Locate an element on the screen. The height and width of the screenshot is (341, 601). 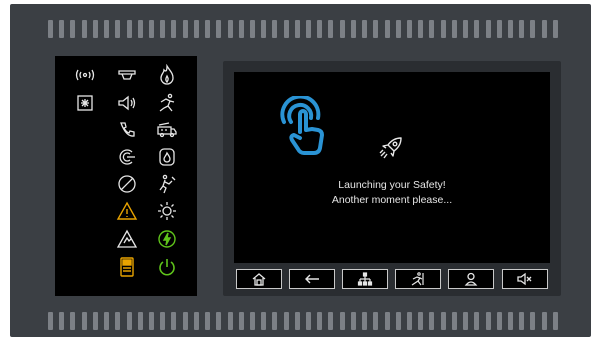
status-message-line1: Launching your Safety! is located at coordinates (392, 185).